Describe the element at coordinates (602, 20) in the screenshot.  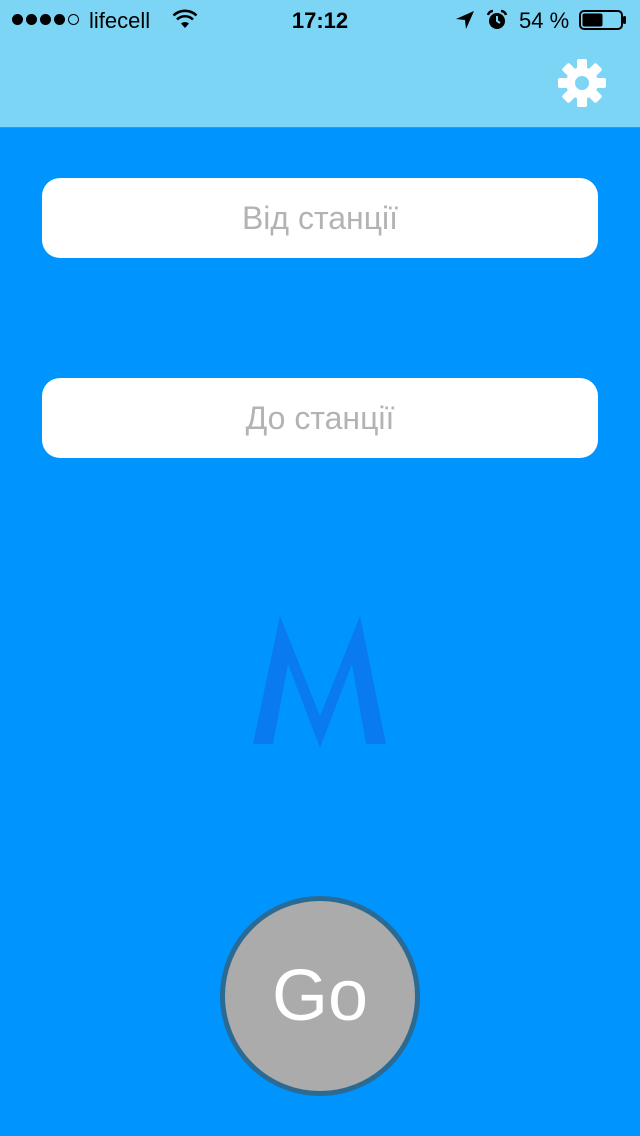
I see `battery-icon` at that location.